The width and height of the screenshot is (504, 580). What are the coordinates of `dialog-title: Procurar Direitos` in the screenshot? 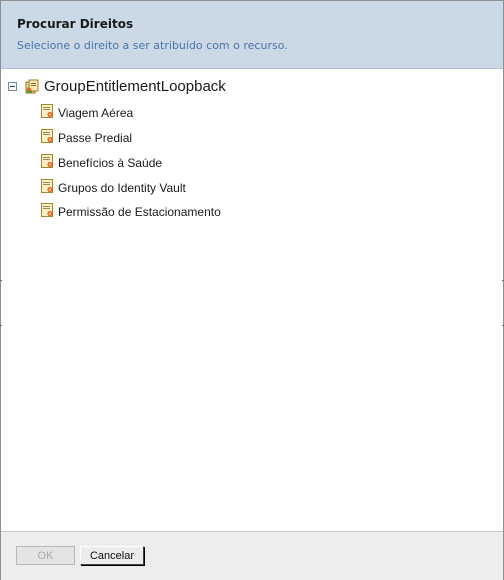 It's located at (75, 24).